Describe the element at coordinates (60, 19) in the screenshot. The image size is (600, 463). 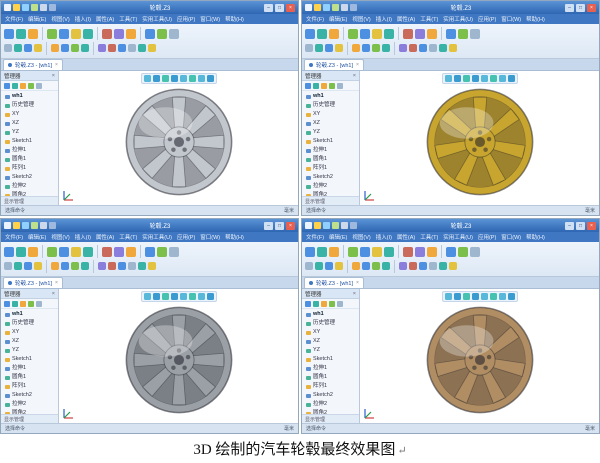
I see `menu-item: 视图(V)` at that location.